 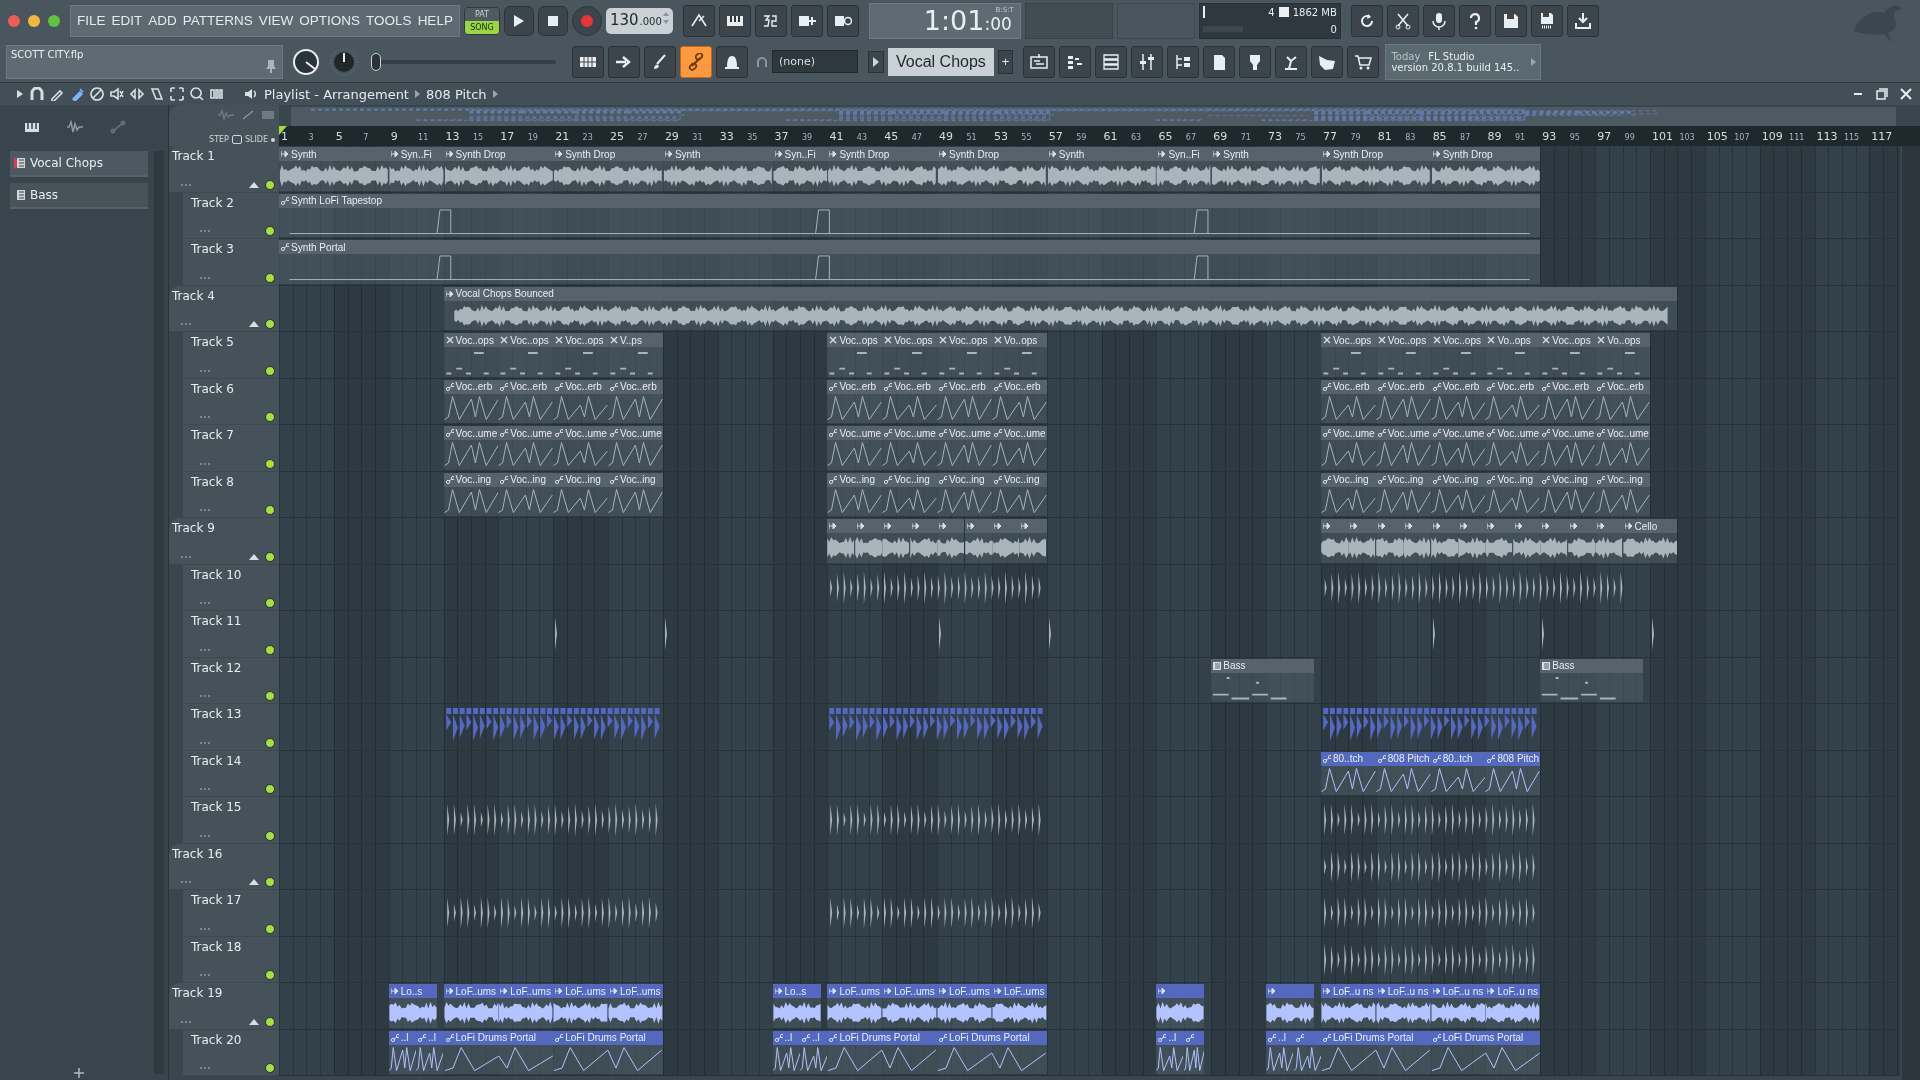 I want to click on track-header: Track 17, so click(x=231, y=913).